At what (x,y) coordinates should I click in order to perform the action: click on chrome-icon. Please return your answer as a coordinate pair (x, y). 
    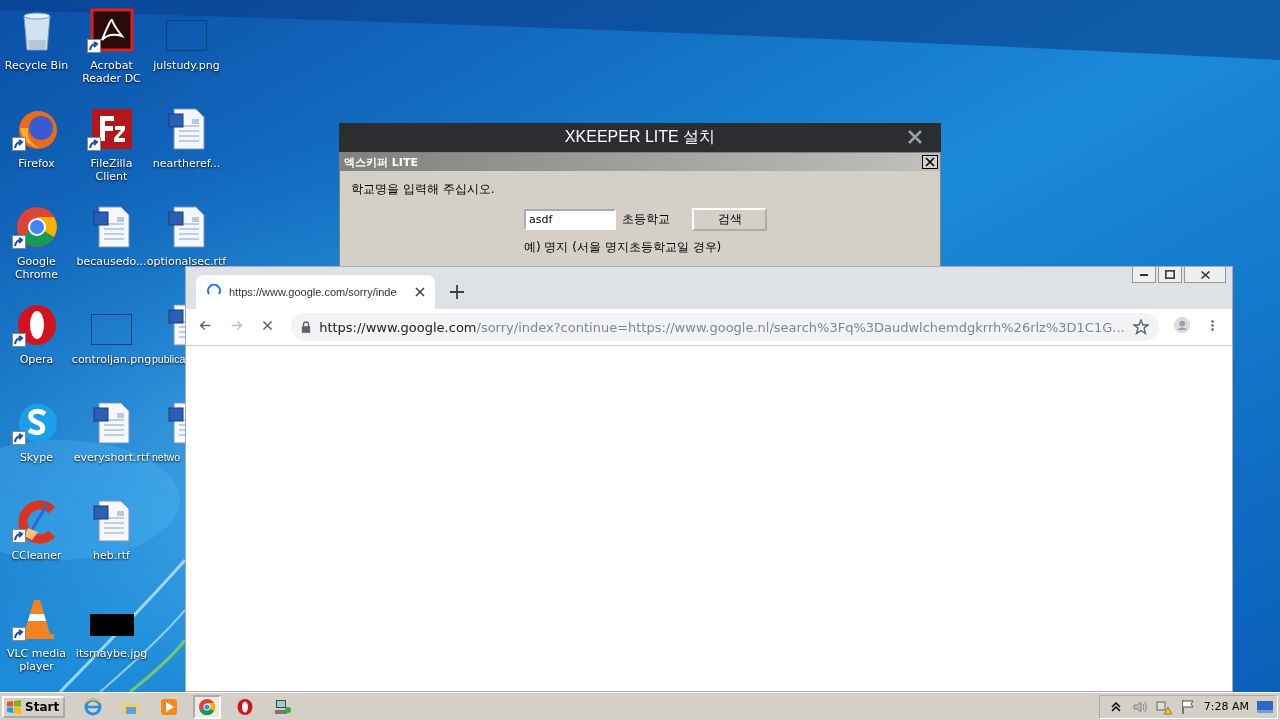
    Looking at the image, I should click on (207, 706).